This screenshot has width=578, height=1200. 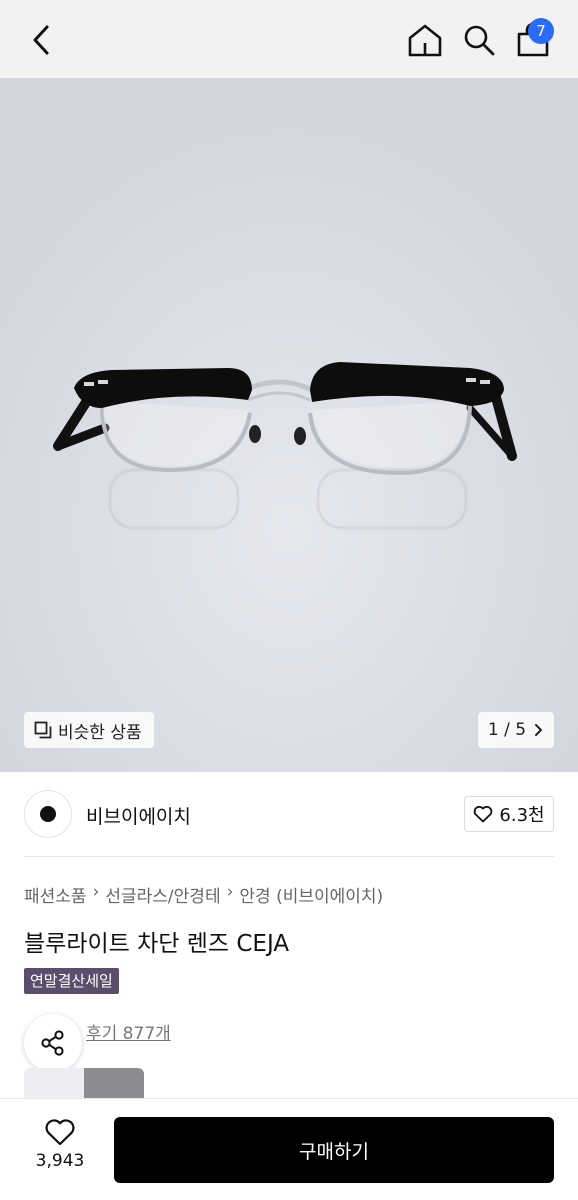 I want to click on brand-like-count: 6.3천, so click(x=522, y=815).